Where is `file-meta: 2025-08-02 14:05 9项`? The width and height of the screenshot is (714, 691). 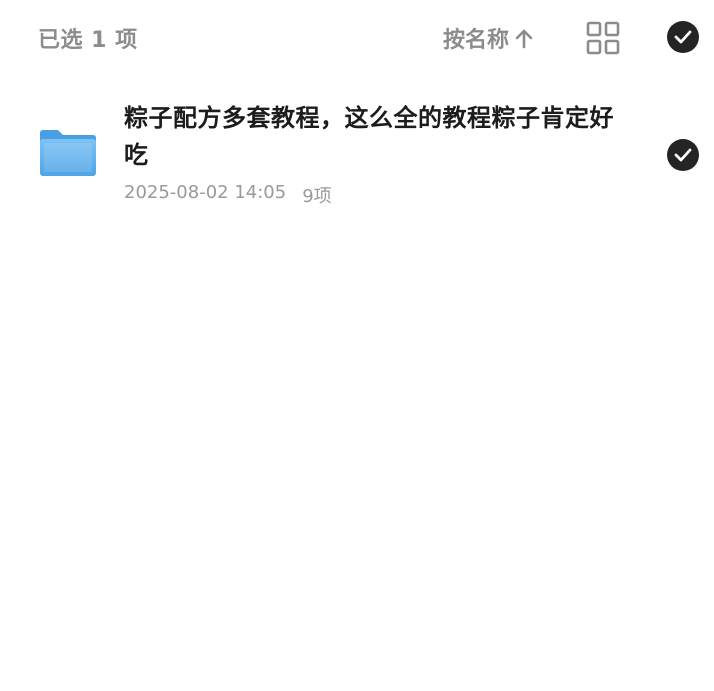
file-meta: 2025-08-02 14:05 9项 is located at coordinates (228, 195).